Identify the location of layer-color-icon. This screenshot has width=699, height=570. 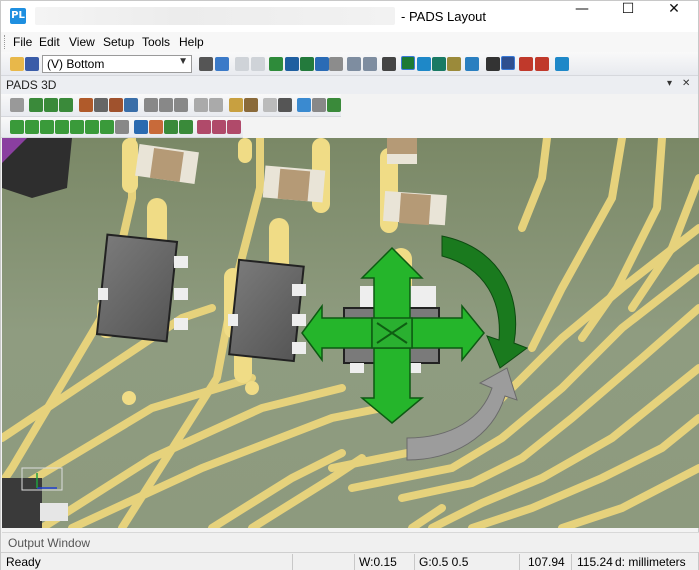
(439, 64).